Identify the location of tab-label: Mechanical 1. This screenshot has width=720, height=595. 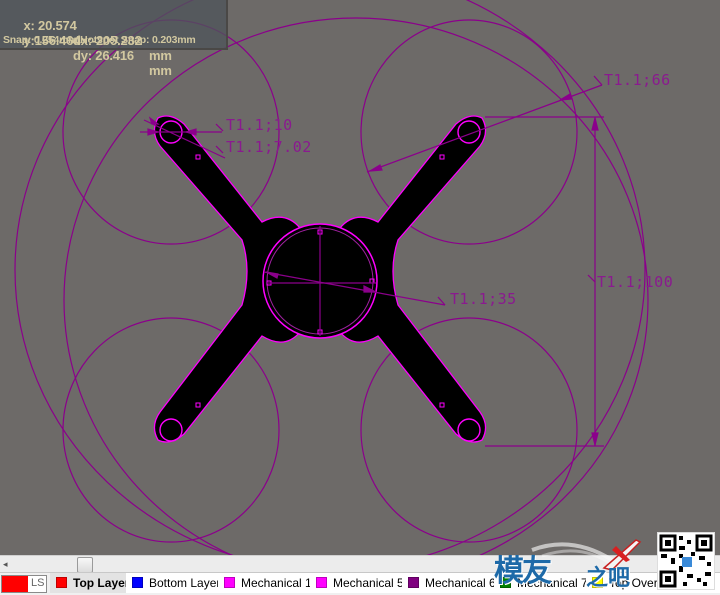
(276, 583).